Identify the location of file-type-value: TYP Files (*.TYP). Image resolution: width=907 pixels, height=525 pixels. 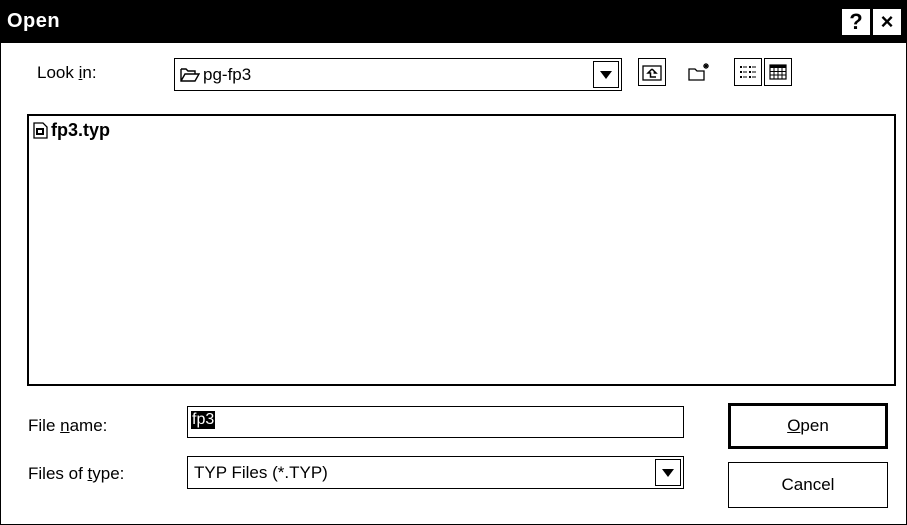
(261, 472).